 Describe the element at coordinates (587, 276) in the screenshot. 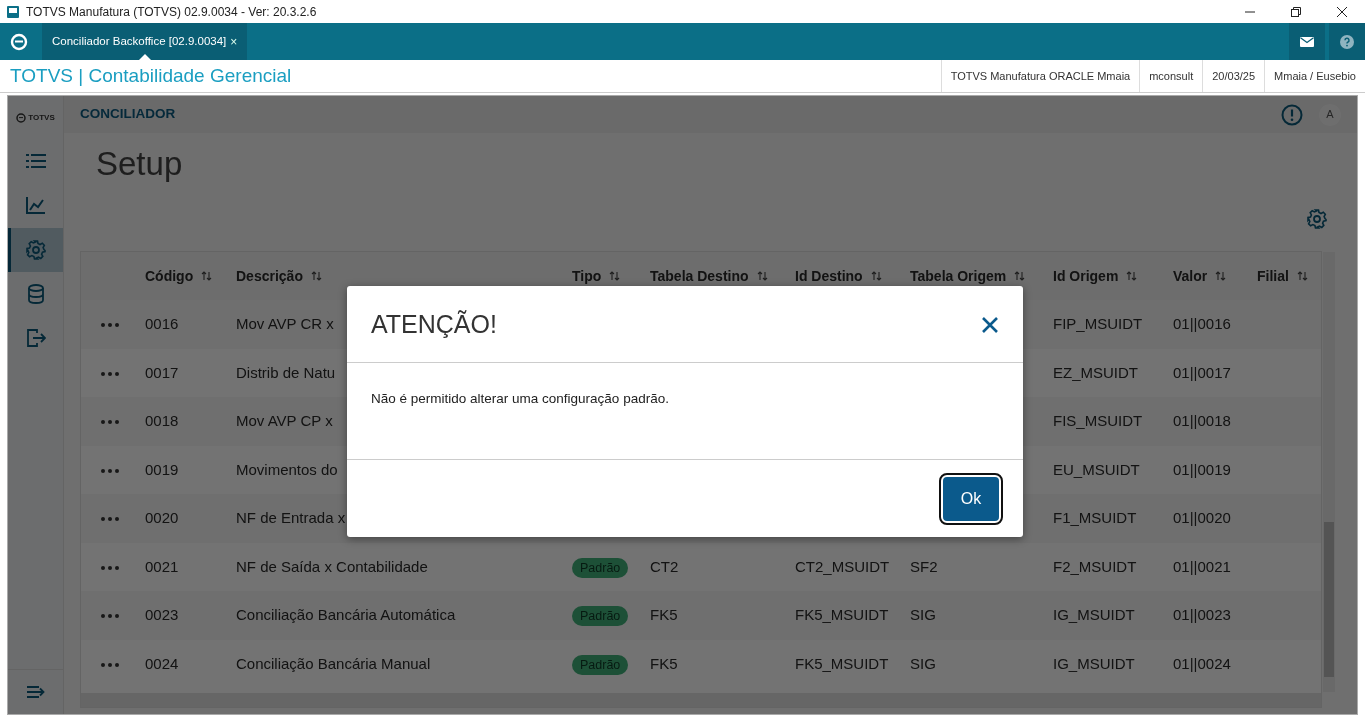

I see `column-header: Tipo` at that location.